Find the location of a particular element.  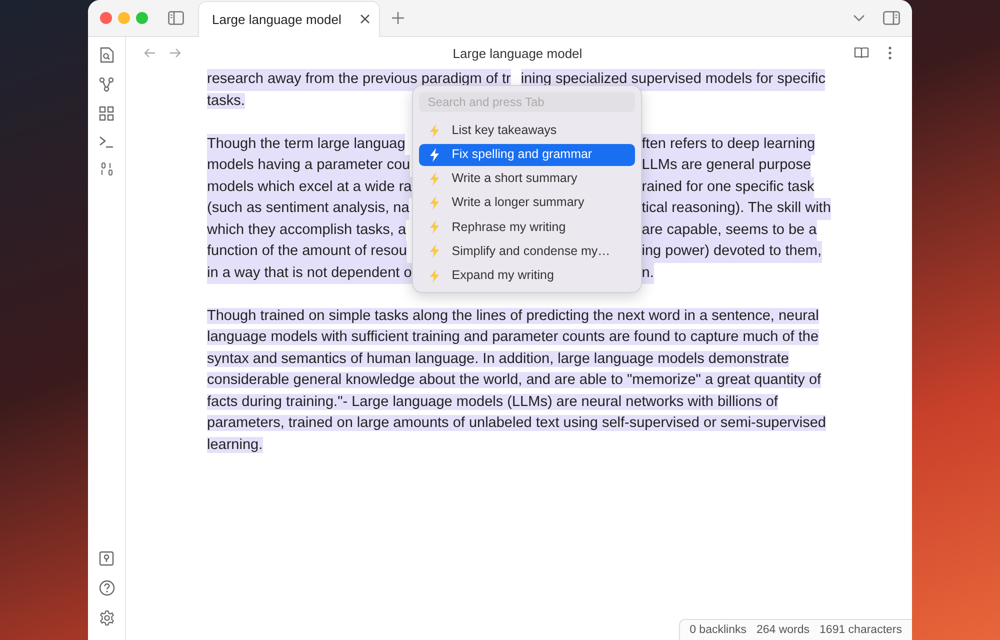

close-icon is located at coordinates (365, 19).